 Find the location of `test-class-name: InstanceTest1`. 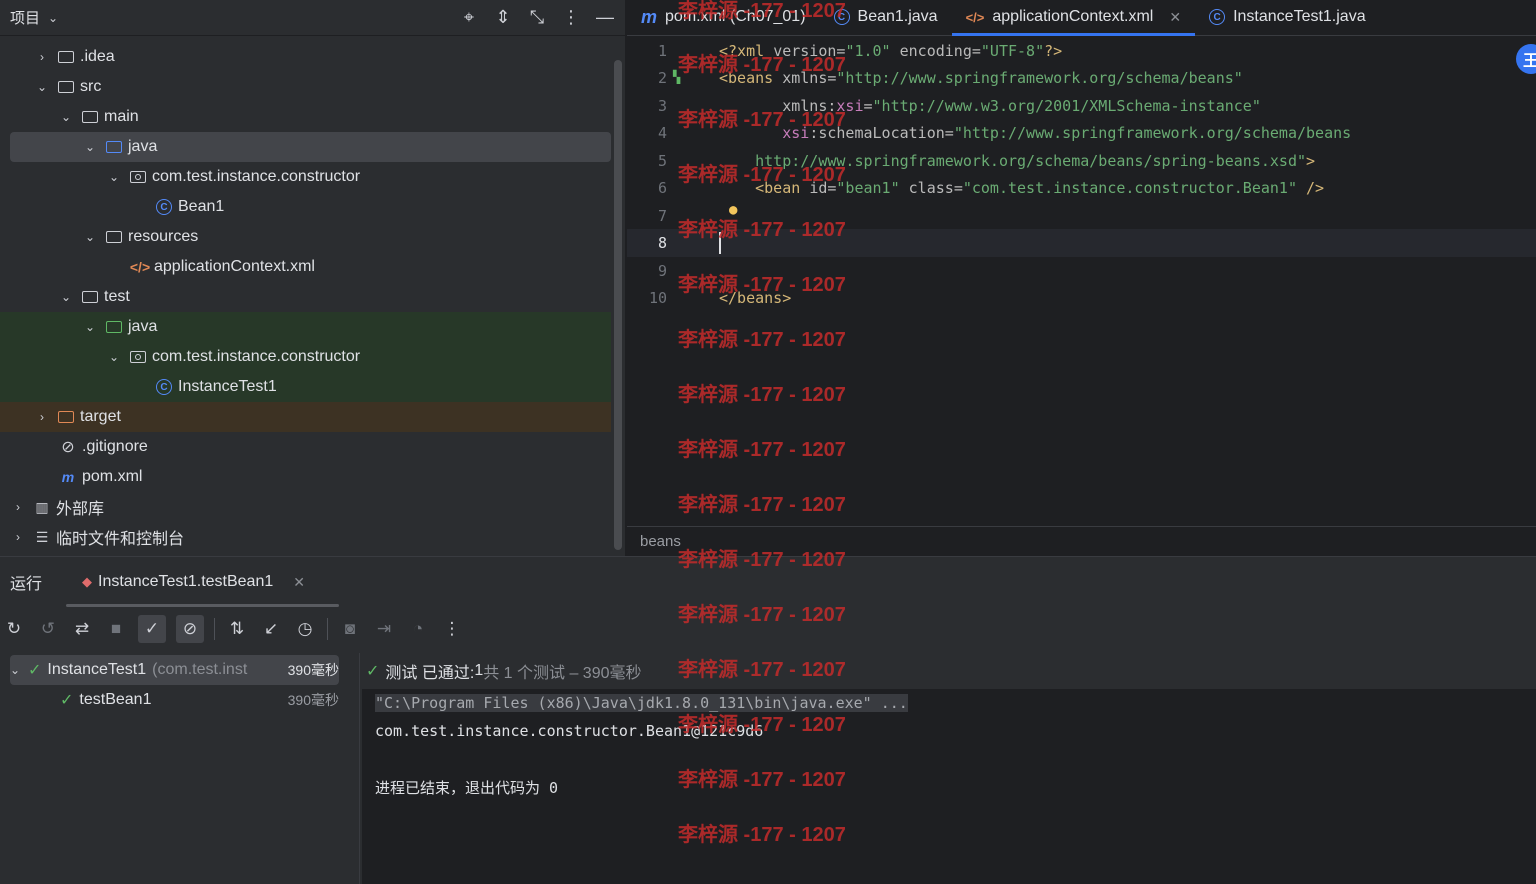

test-class-name: InstanceTest1 is located at coordinates (97, 669).